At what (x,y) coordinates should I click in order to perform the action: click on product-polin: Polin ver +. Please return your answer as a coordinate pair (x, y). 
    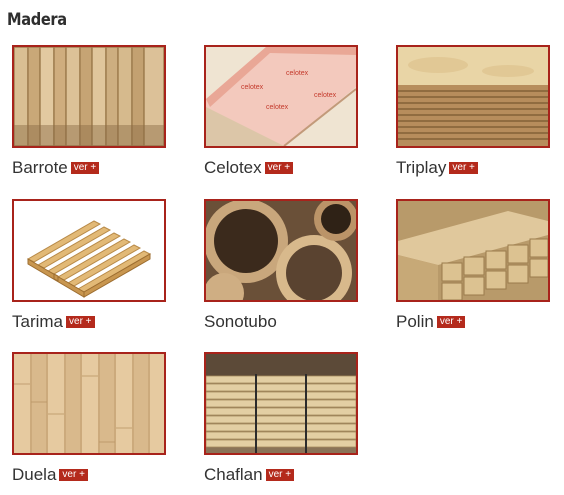
    Looking at the image, I should click on (474, 265).